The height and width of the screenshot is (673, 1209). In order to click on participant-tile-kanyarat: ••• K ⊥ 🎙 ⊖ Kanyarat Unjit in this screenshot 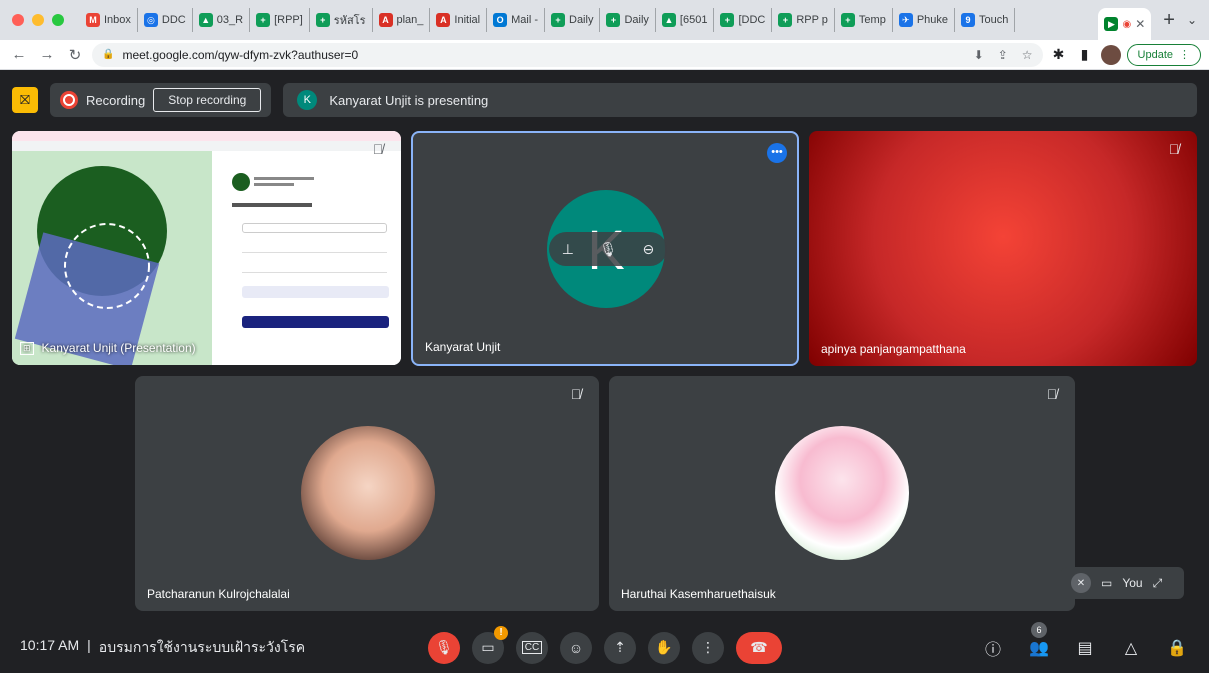, I will do `click(605, 248)`.